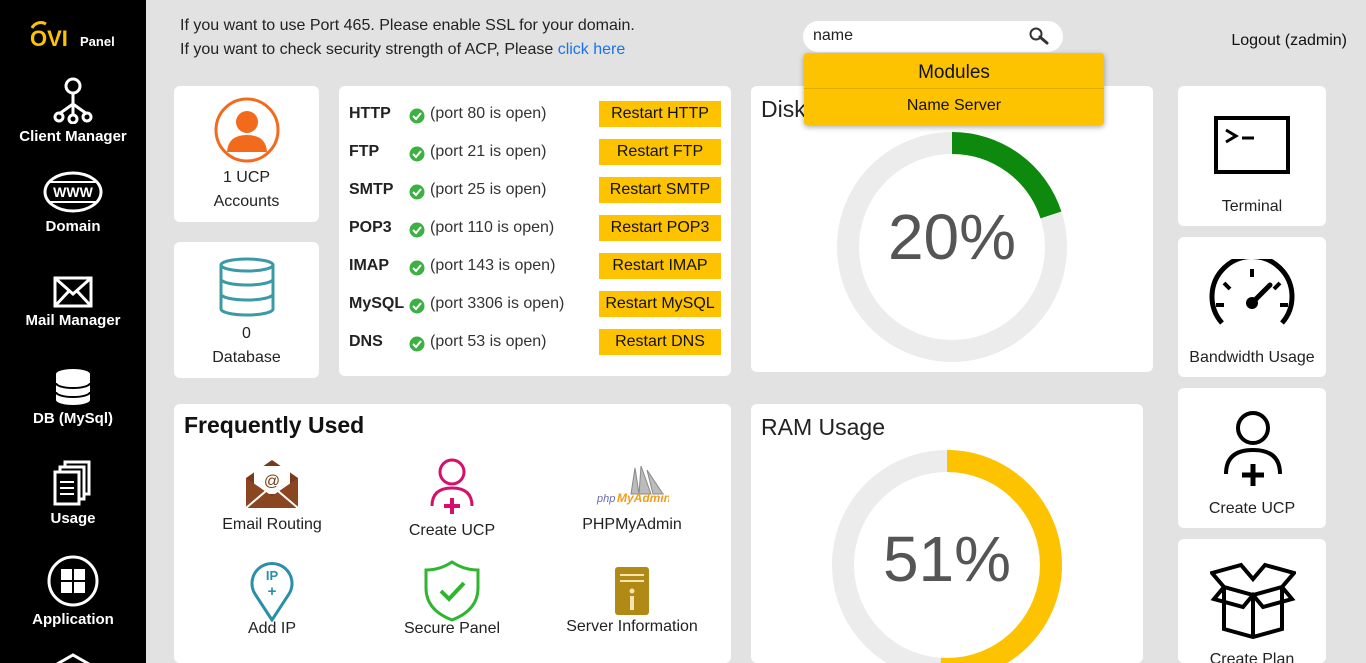  Describe the element at coordinates (73, 581) in the screenshot. I see `application-icon` at that location.